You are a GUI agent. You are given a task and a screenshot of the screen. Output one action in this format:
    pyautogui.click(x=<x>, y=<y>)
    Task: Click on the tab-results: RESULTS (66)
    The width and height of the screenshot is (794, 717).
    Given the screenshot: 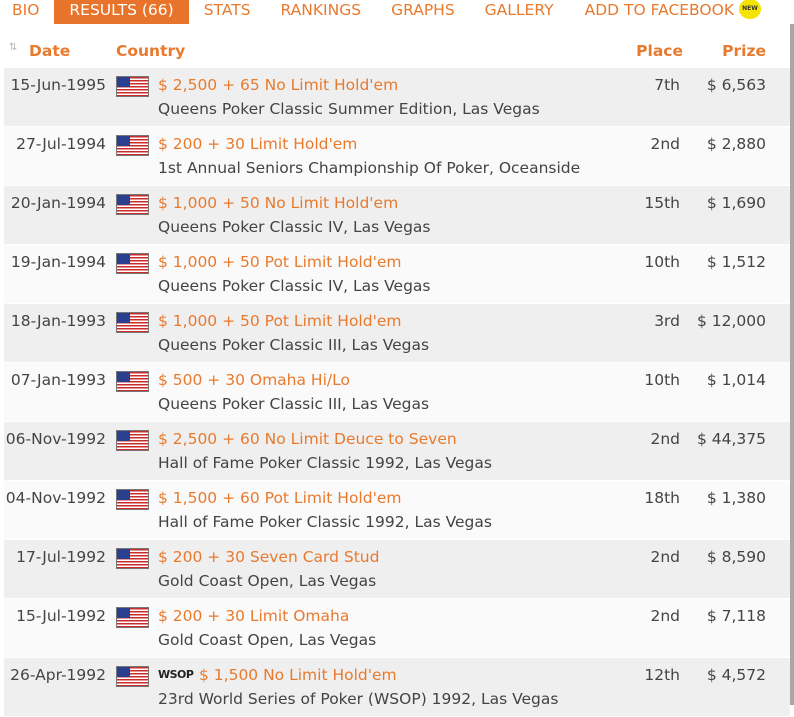 What is the action you would take?
    pyautogui.click(x=121, y=12)
    